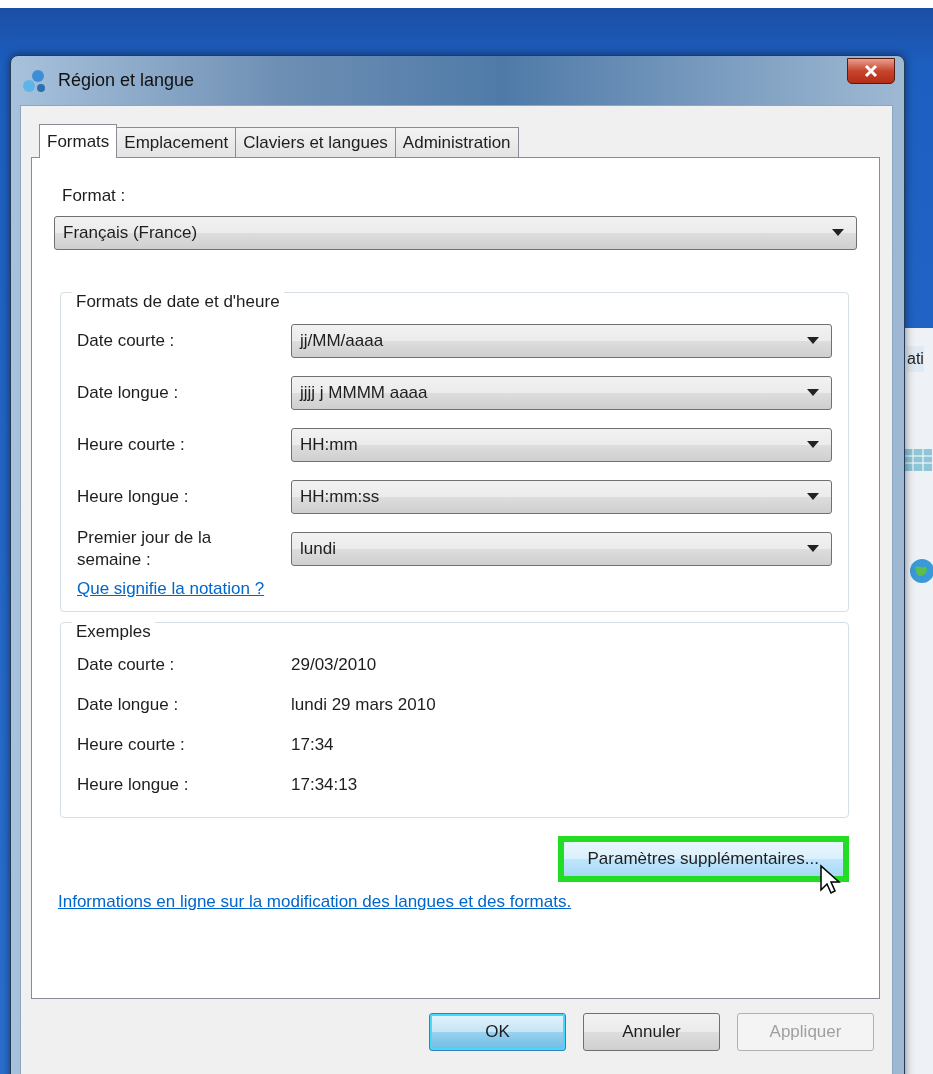 Image resolution: width=933 pixels, height=1074 pixels. What do you see at coordinates (126, 80) in the screenshot?
I see `window-title: Région et langue` at bounding box center [126, 80].